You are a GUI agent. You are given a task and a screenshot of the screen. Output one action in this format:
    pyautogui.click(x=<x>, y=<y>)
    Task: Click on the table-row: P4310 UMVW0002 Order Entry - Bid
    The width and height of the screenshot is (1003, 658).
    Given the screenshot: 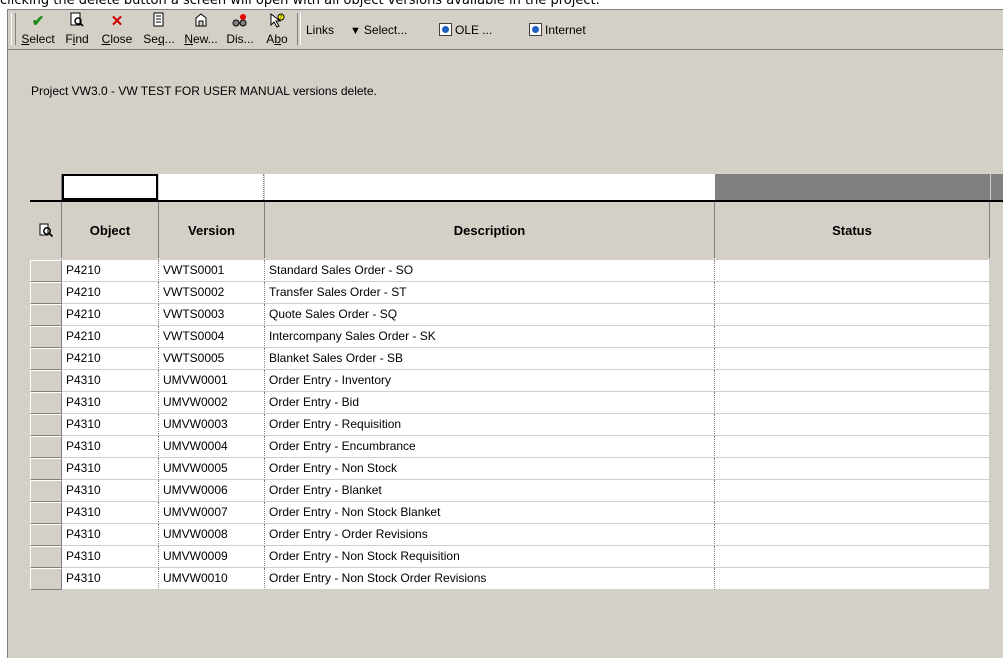 What is the action you would take?
    pyautogui.click(x=516, y=403)
    